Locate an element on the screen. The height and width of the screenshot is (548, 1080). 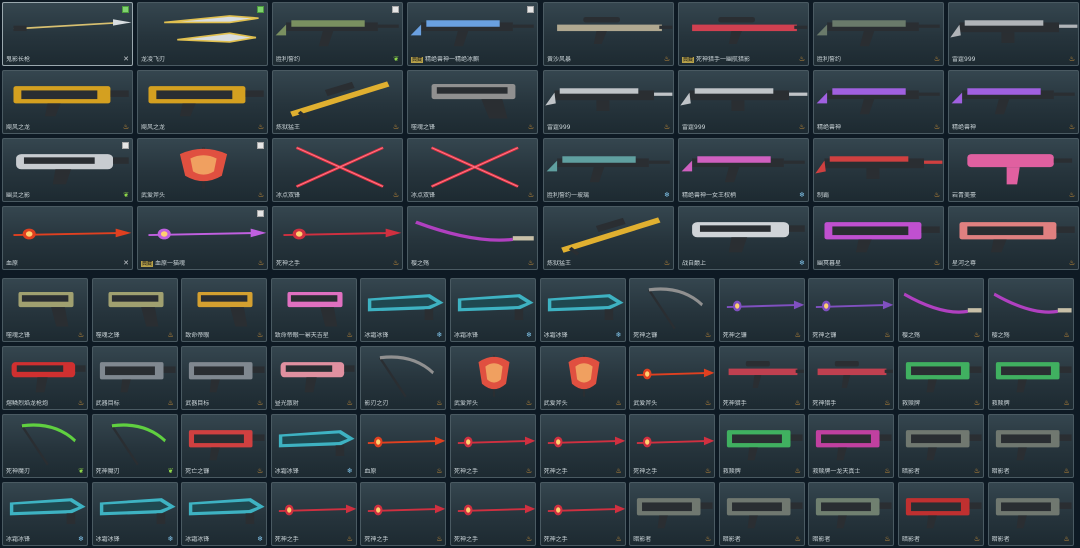
weapon-tile: 典藏 精绝兽神一精绝冰麒 is located at coordinates (472, 34).